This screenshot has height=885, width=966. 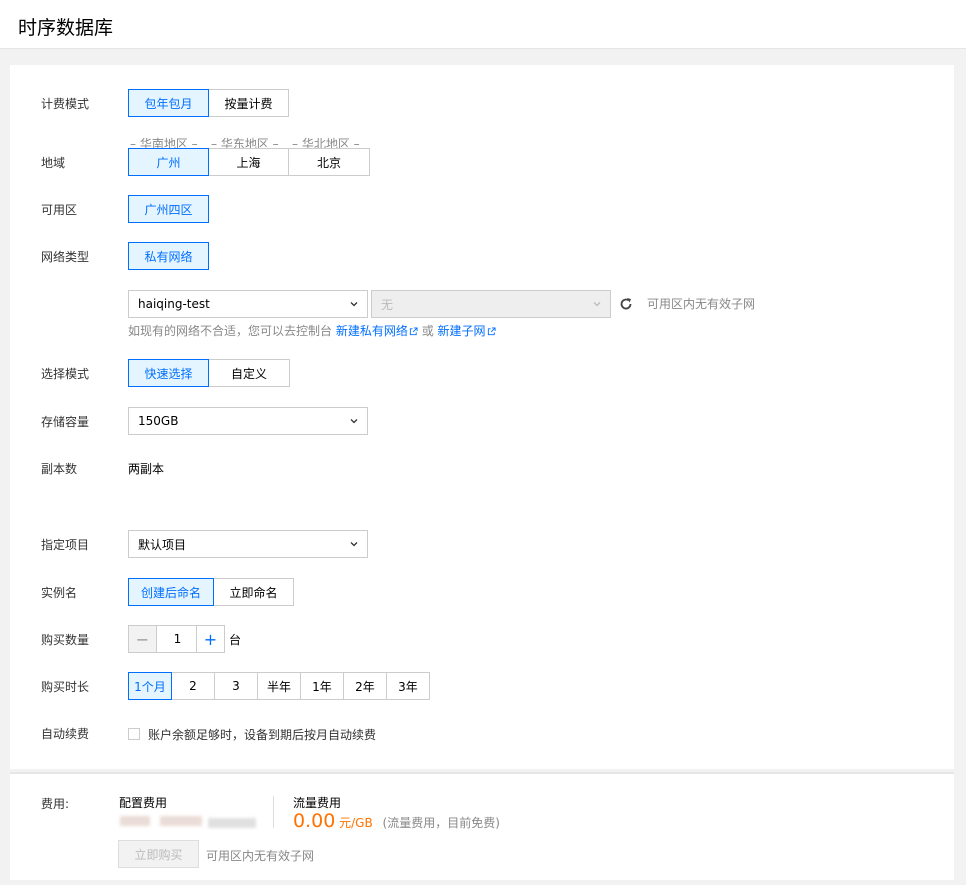 I want to click on billing-option-prepaid: 包年包月, so click(x=168, y=103).